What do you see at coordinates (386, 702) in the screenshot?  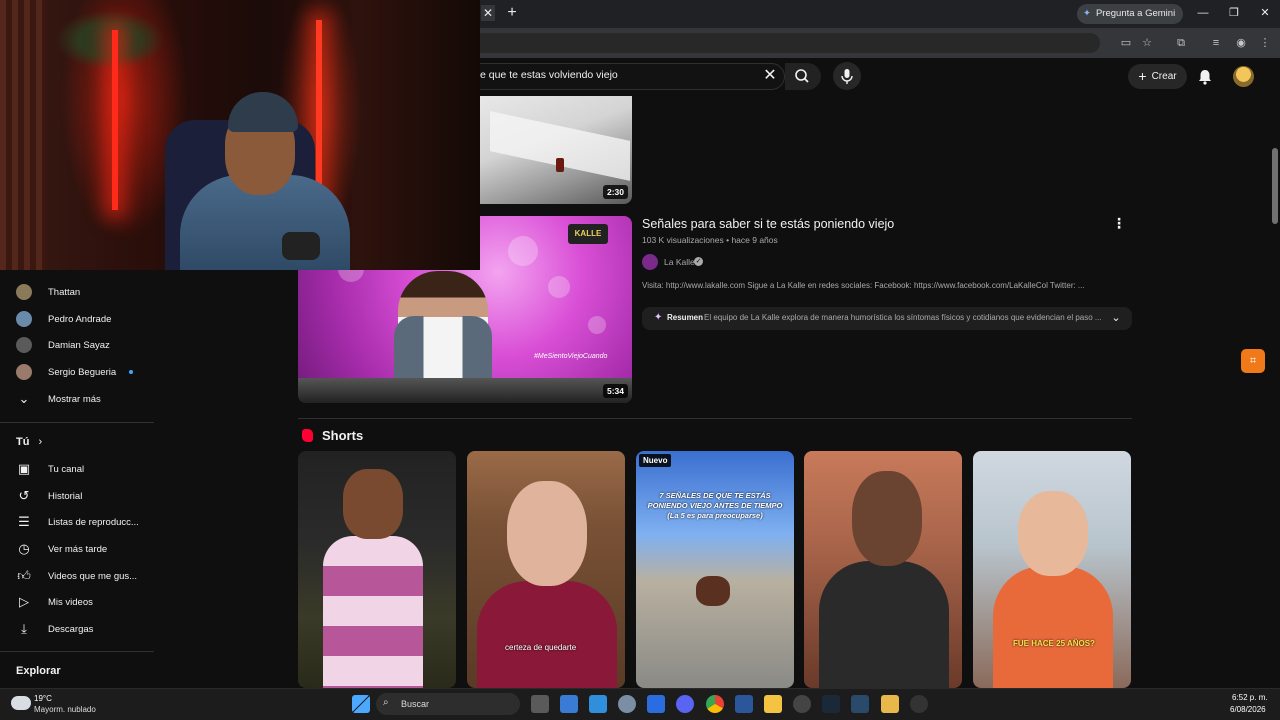 I see `search-icon: ⌕` at bounding box center [386, 702].